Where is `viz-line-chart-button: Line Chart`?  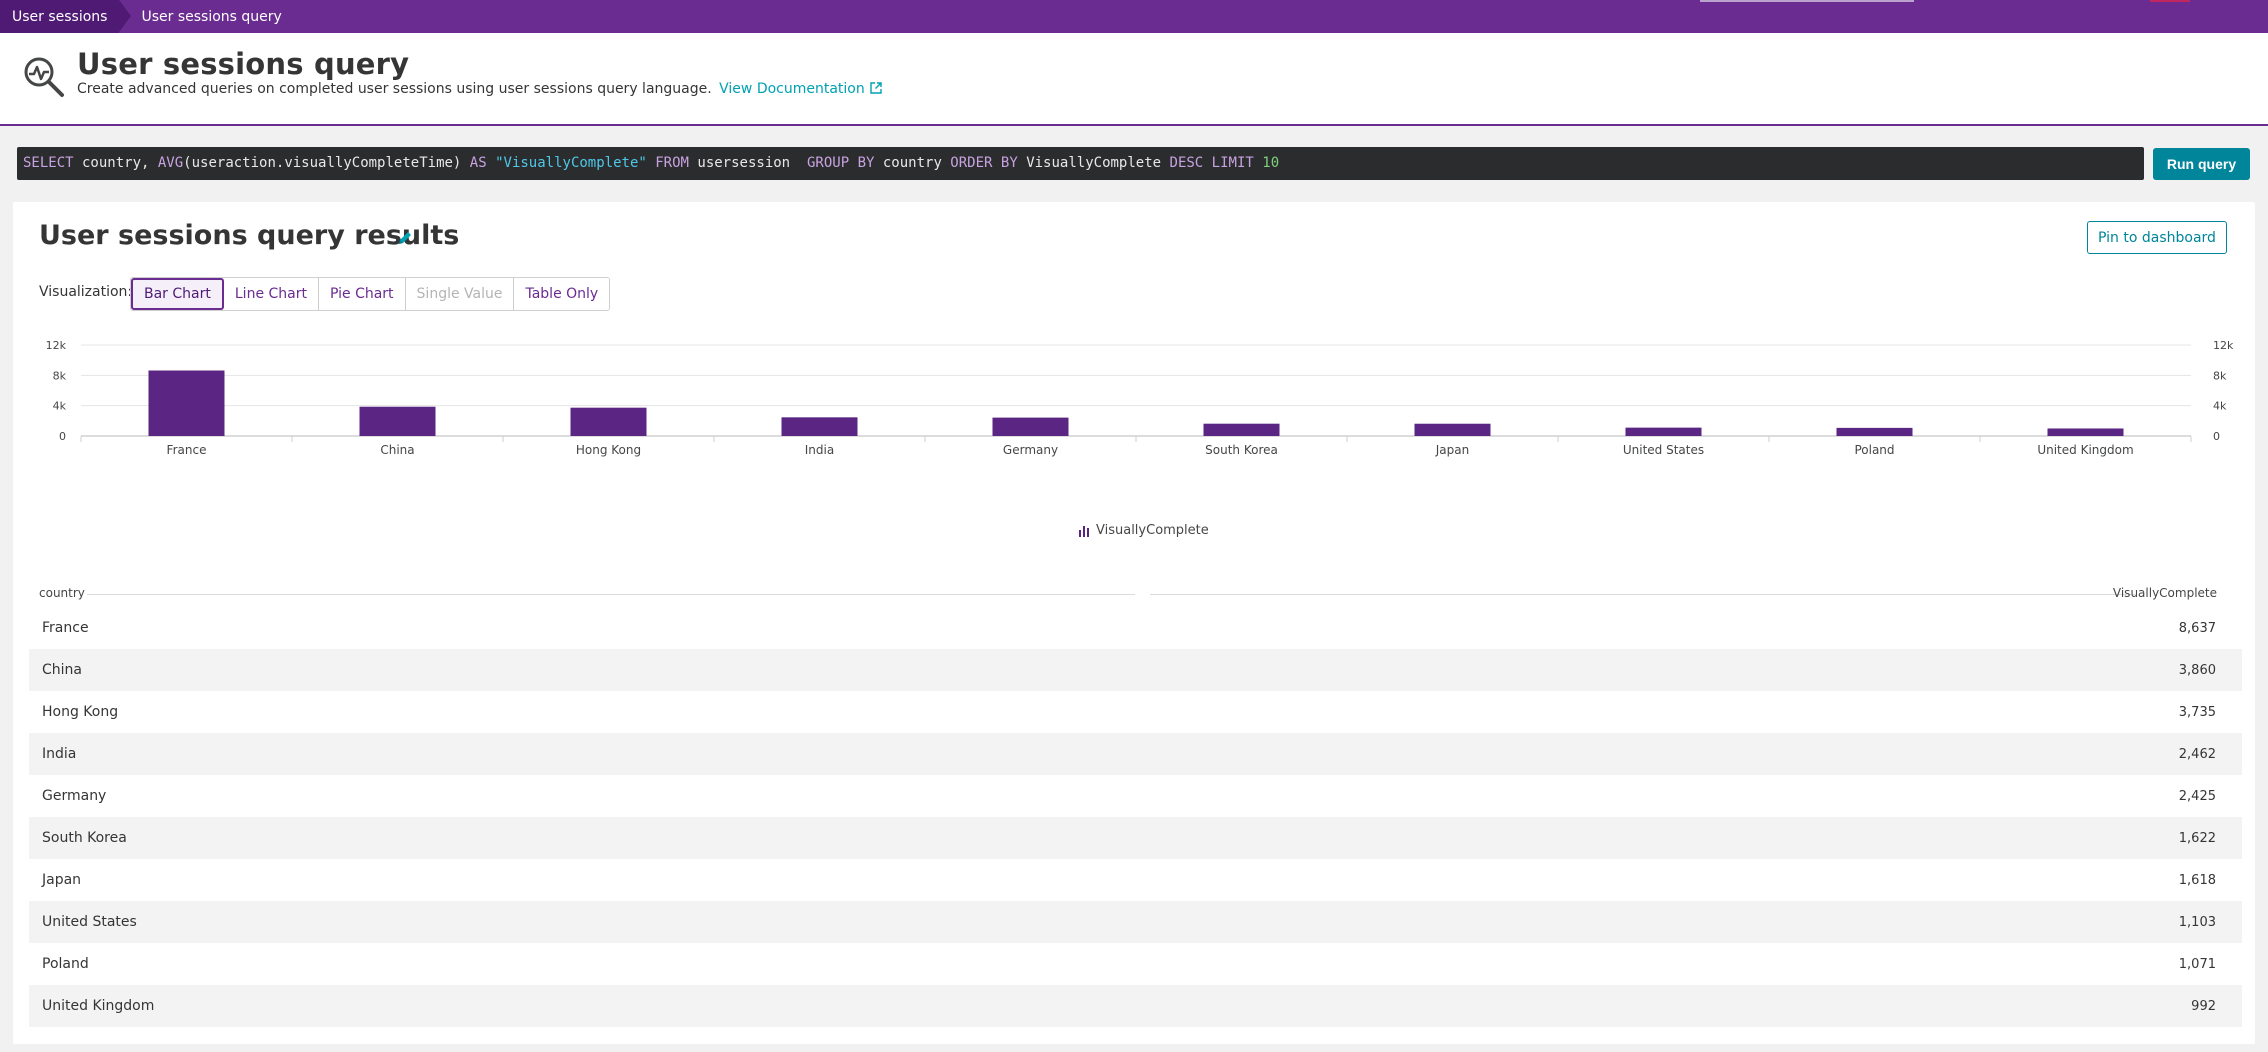 viz-line-chart-button: Line Chart is located at coordinates (271, 294).